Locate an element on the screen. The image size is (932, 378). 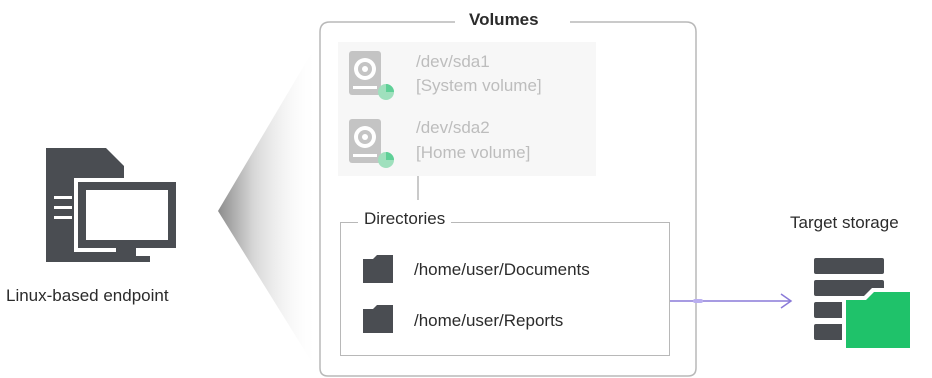
volume-path: /dev/sda1 is located at coordinates (453, 61).